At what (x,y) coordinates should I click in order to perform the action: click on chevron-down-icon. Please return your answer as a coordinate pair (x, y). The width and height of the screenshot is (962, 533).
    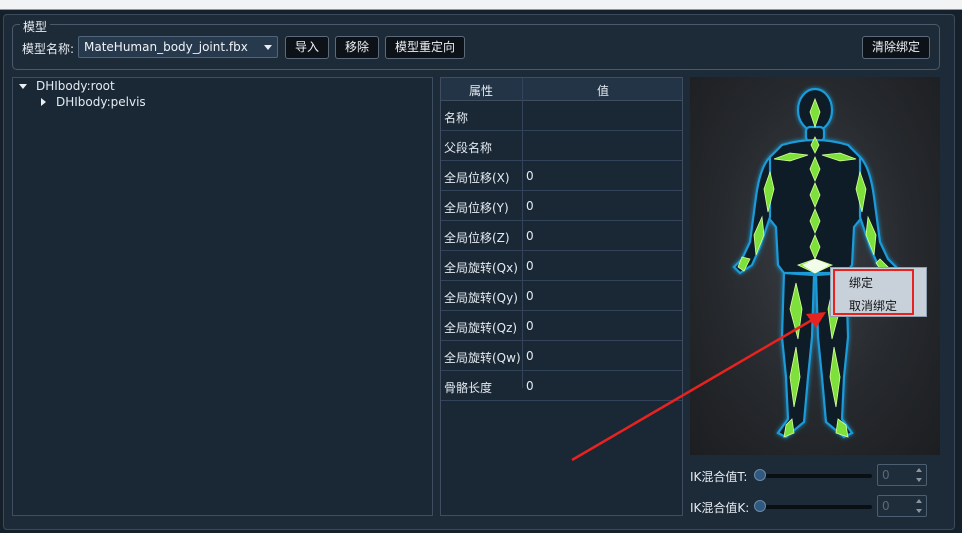
    Looking at the image, I should click on (268, 47).